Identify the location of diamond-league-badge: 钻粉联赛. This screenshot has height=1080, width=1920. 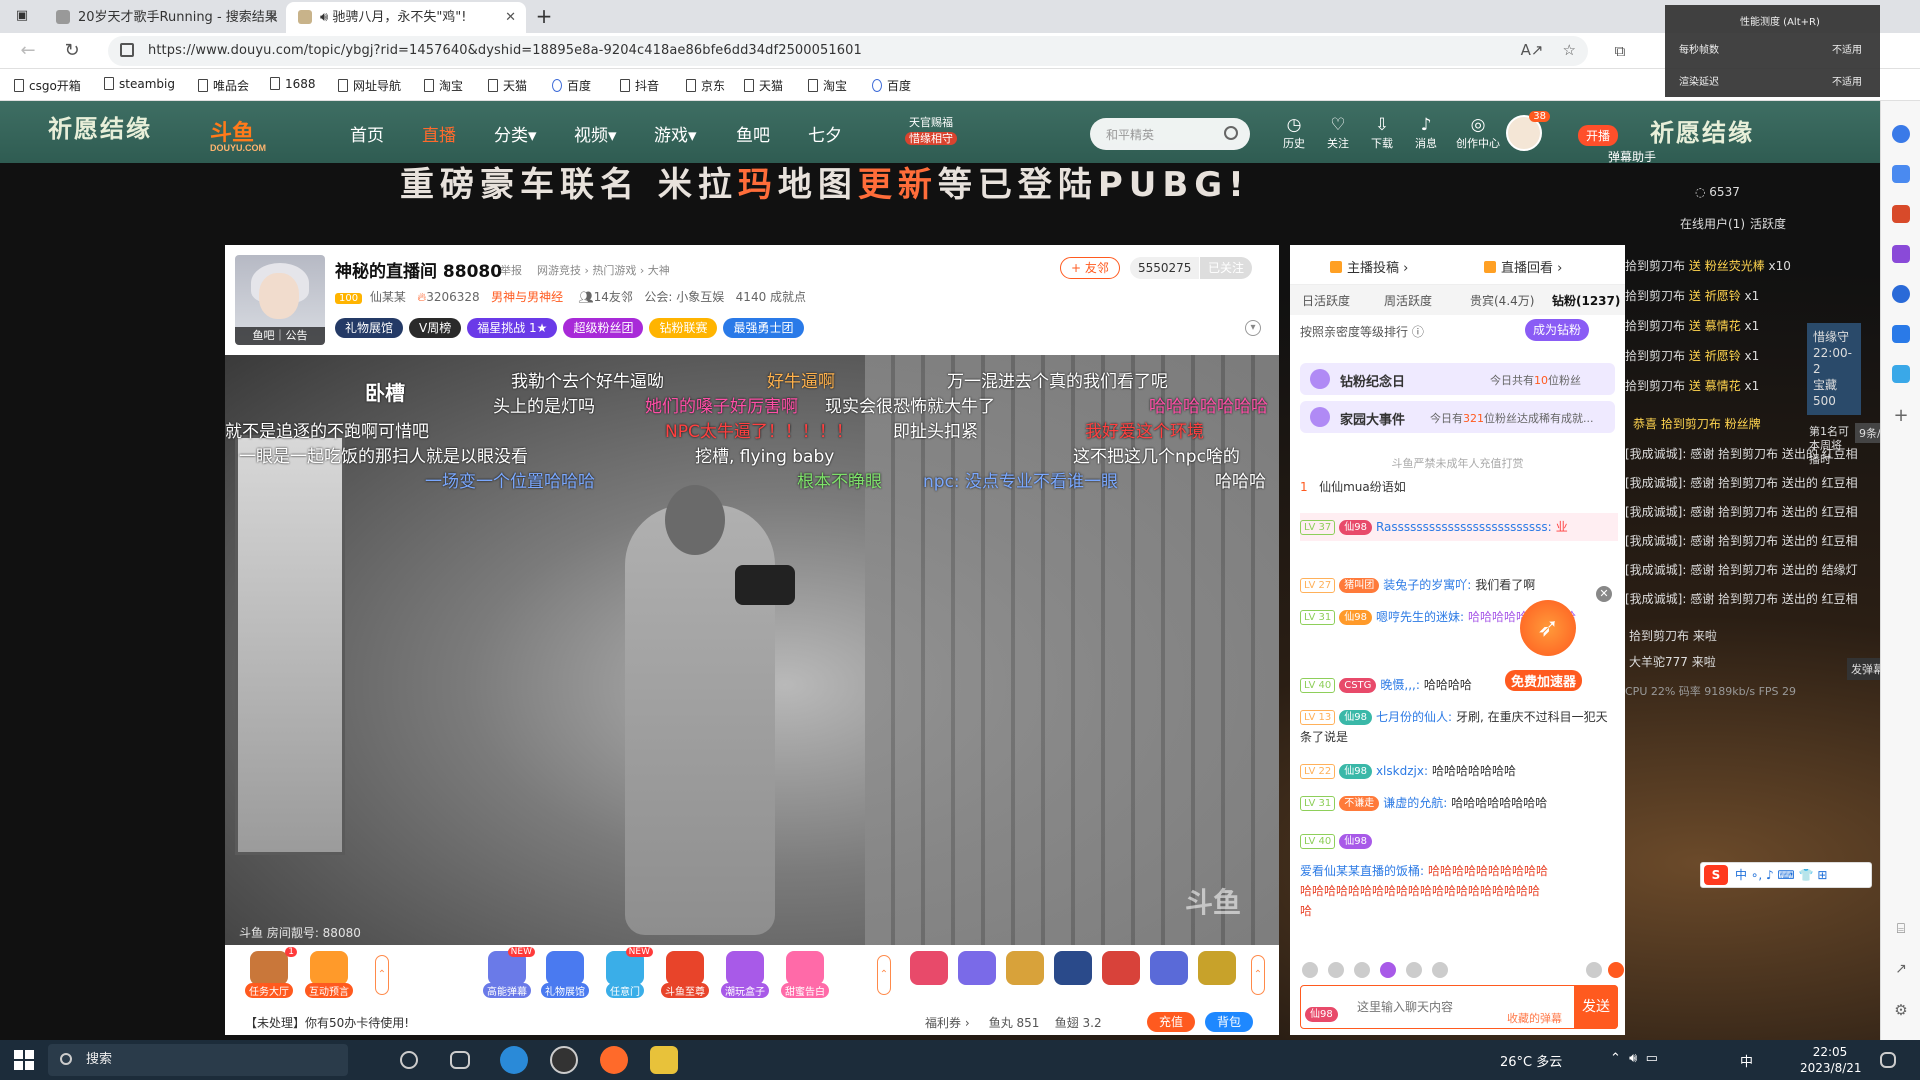
(683, 328).